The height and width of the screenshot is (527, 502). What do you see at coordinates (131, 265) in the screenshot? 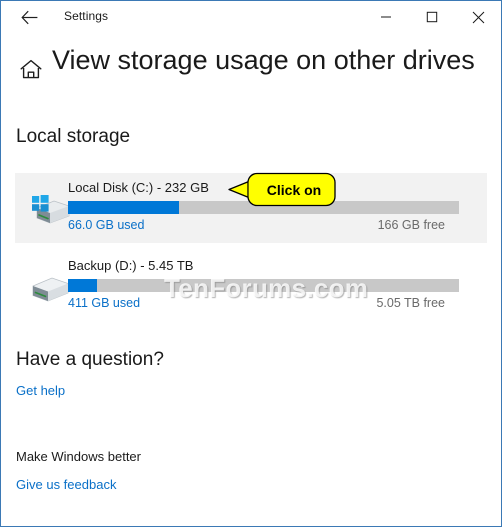
I see `drive-name: Backup (D:) - 5.45 TB` at bounding box center [131, 265].